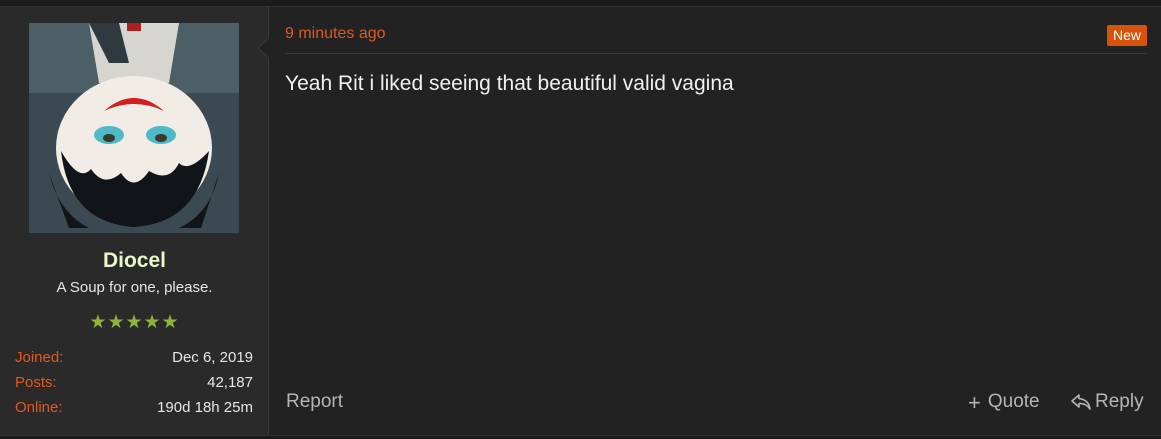  Describe the element at coordinates (205, 407) in the screenshot. I see `stat-value: 190d 18h 25m` at that location.